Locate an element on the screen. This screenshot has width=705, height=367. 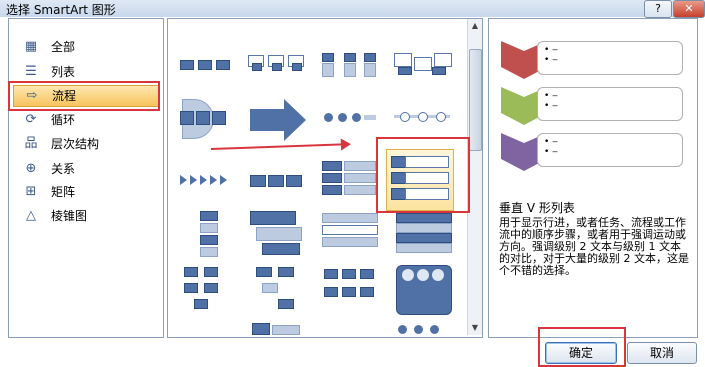
all-icon: ▦ is located at coordinates (31, 46).